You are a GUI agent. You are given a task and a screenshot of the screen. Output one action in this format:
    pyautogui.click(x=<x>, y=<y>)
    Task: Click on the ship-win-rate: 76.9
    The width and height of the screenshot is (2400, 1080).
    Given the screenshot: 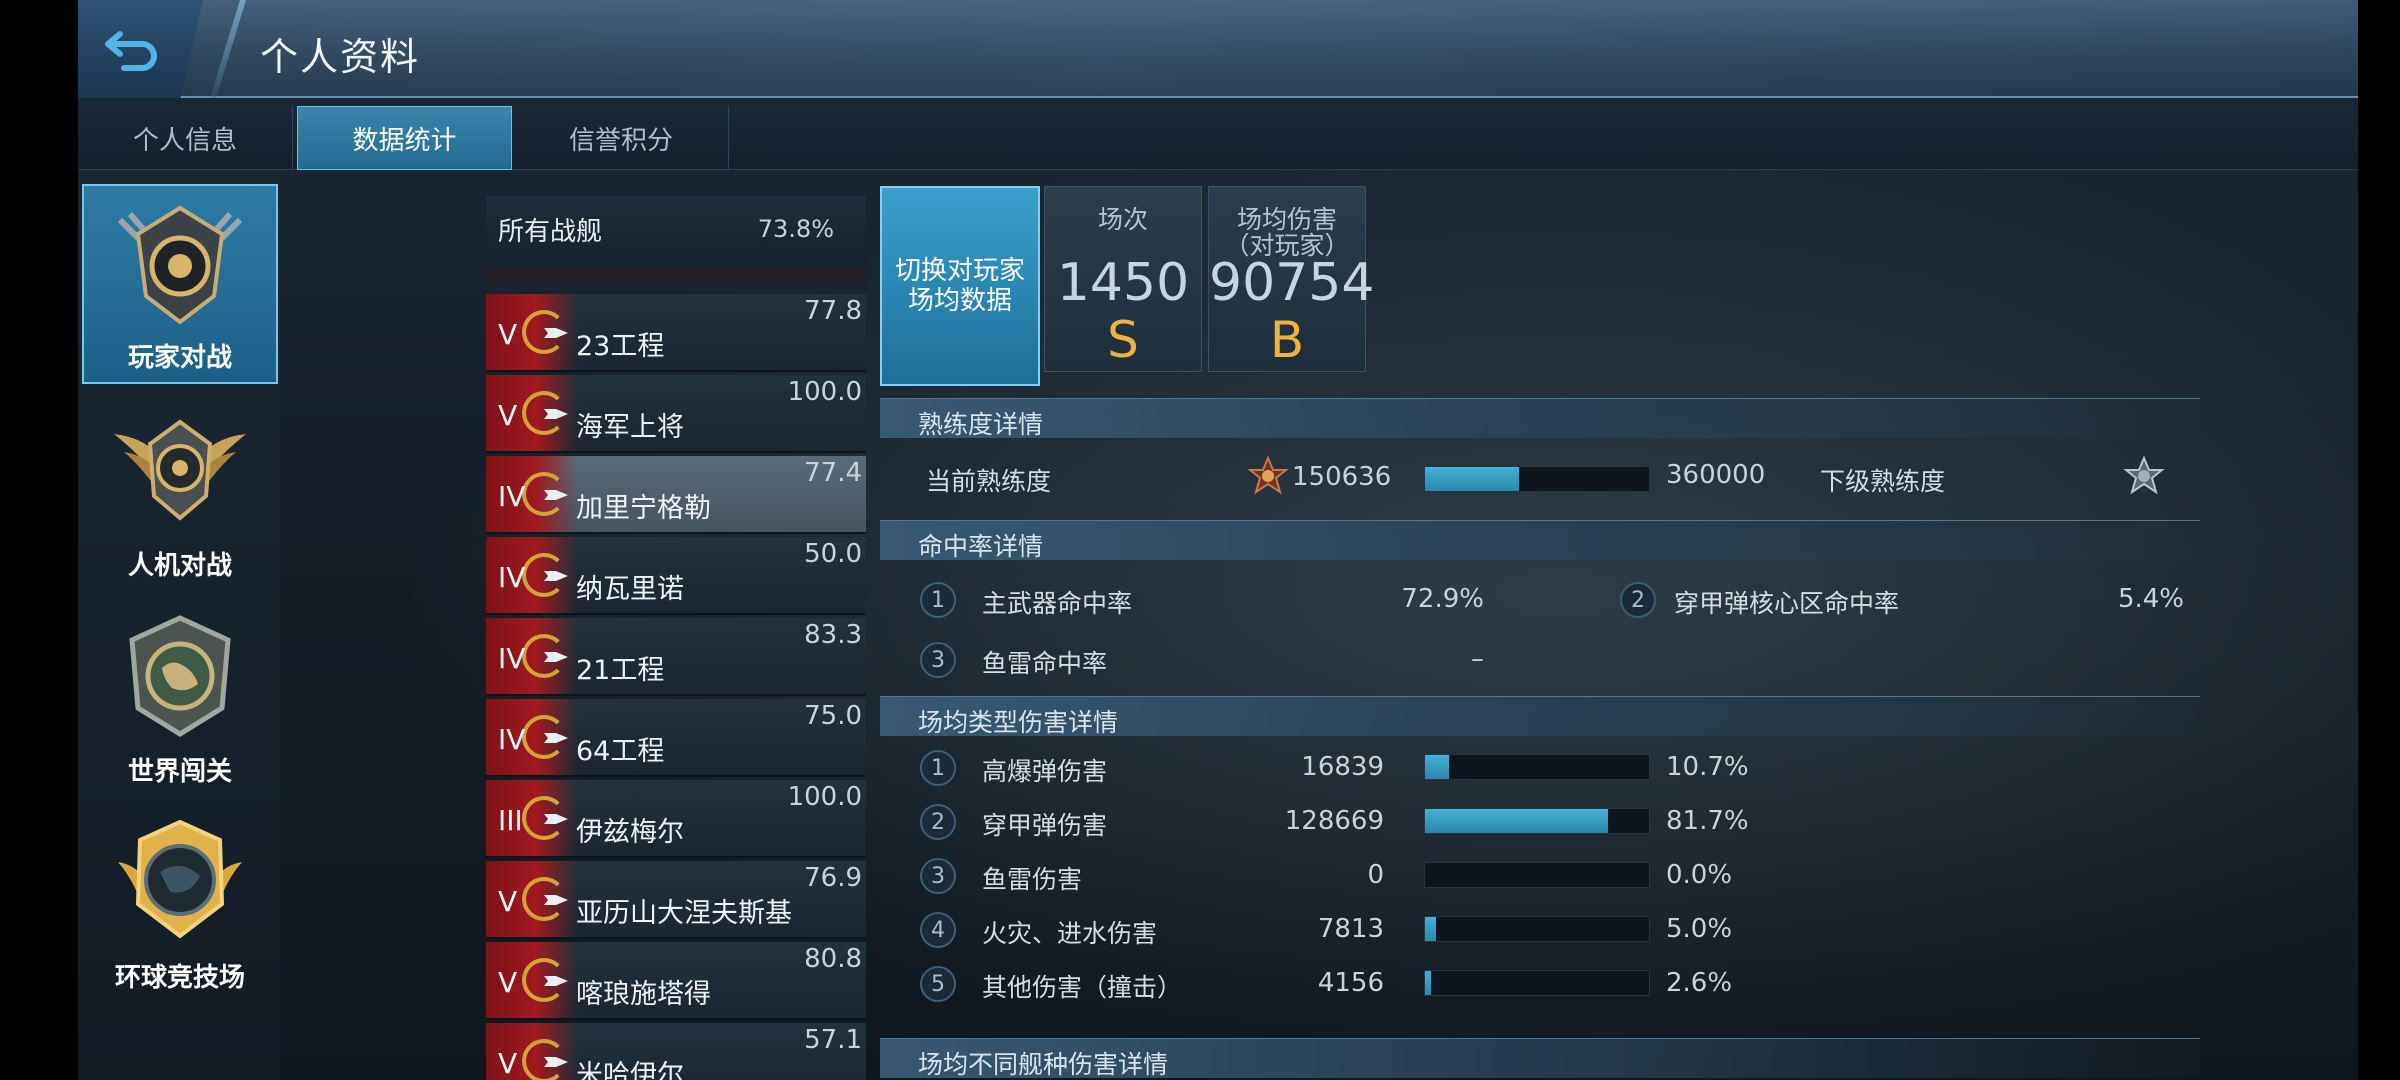 What is the action you would take?
    pyautogui.click(x=833, y=878)
    